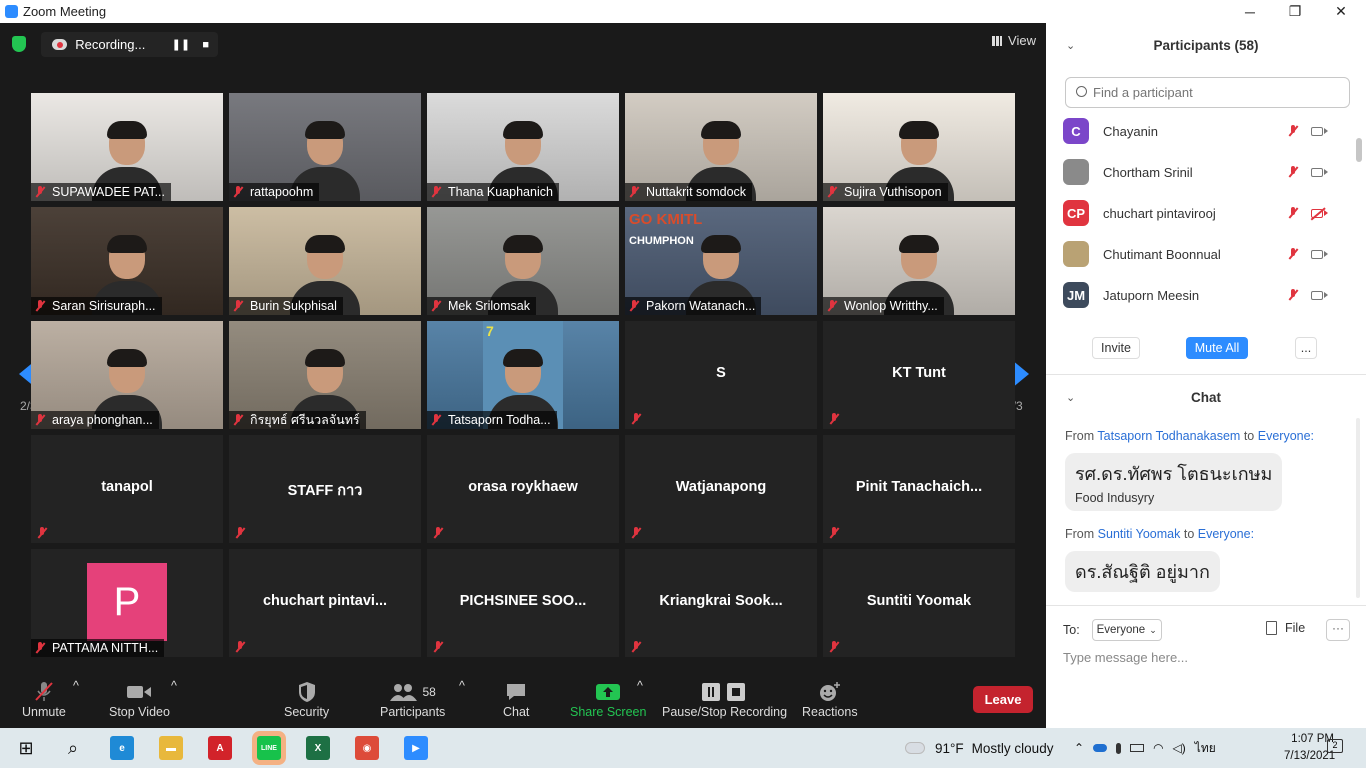  What do you see at coordinates (1208, 213) in the screenshot?
I see `participant-list-item: CP chuchart pintavirooj` at bounding box center [1208, 213].